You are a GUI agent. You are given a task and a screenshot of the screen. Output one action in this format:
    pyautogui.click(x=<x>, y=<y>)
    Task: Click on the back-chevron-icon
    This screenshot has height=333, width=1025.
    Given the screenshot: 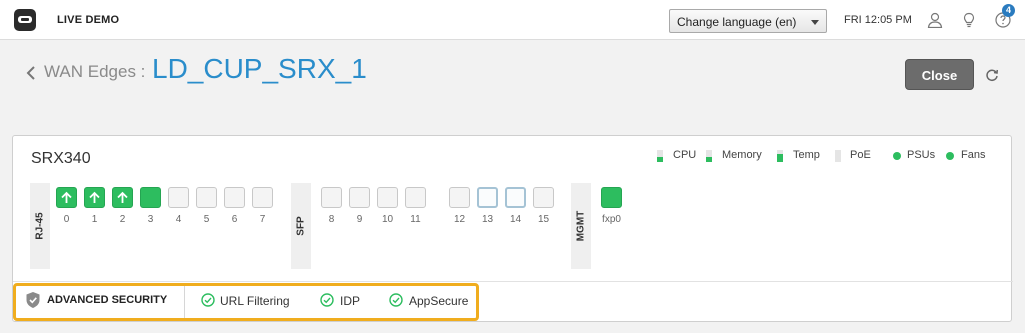 What is the action you would take?
    pyautogui.click(x=31, y=74)
    